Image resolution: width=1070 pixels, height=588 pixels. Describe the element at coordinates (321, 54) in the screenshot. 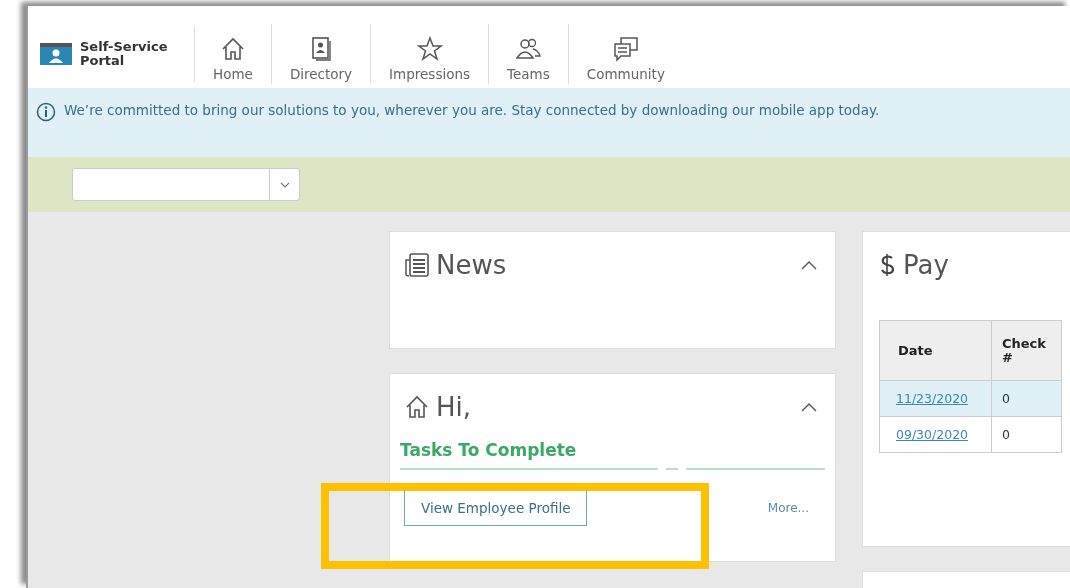

I see `nav-tab: Directory` at that location.